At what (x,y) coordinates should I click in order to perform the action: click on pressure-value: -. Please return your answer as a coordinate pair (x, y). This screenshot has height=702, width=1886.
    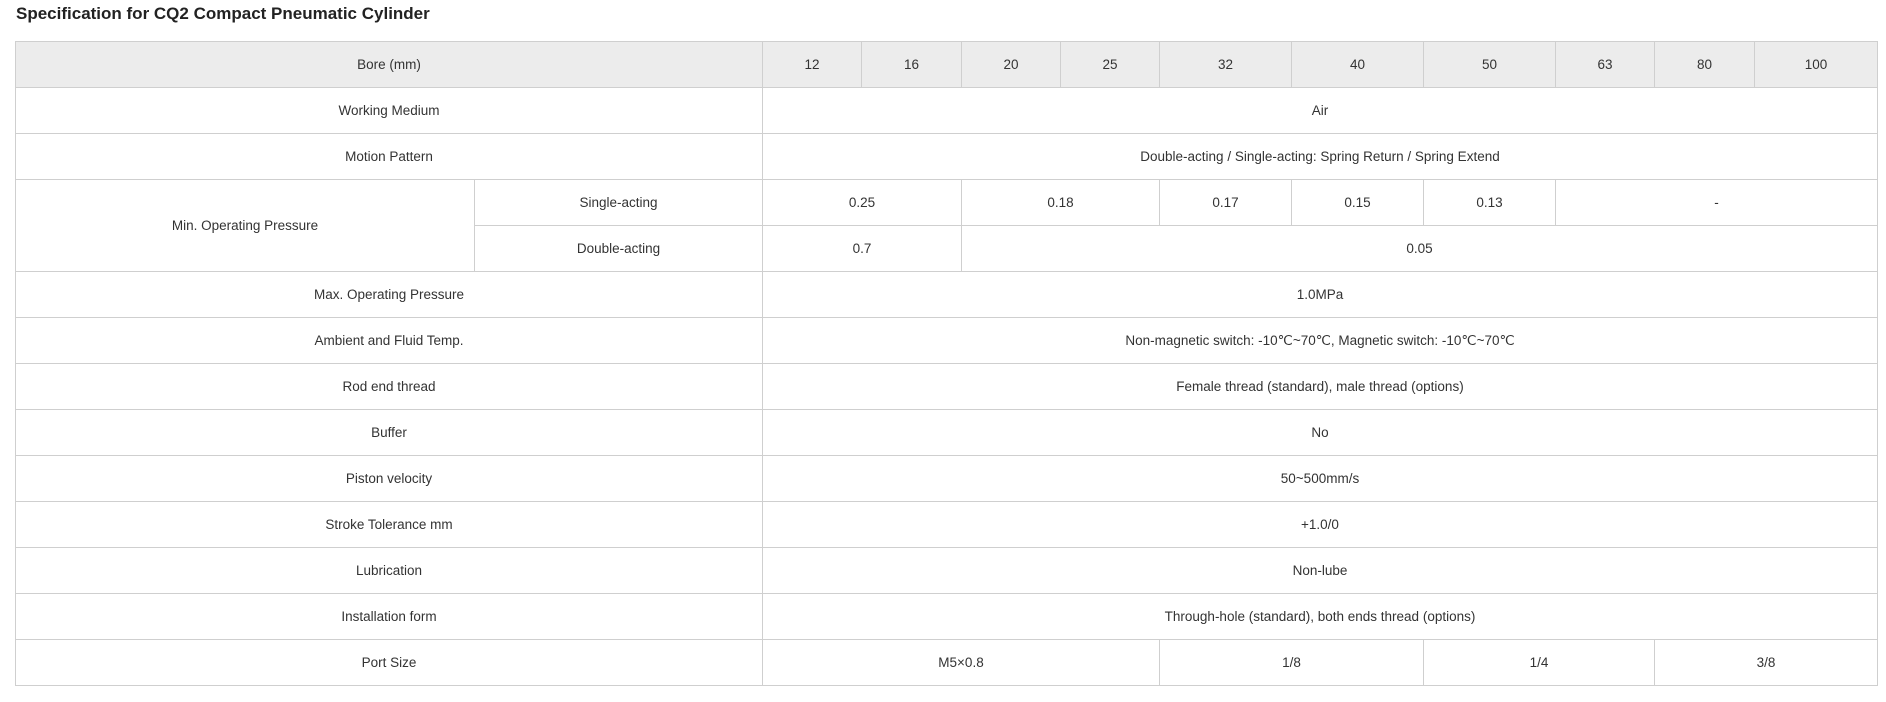
    Looking at the image, I should click on (1716, 202).